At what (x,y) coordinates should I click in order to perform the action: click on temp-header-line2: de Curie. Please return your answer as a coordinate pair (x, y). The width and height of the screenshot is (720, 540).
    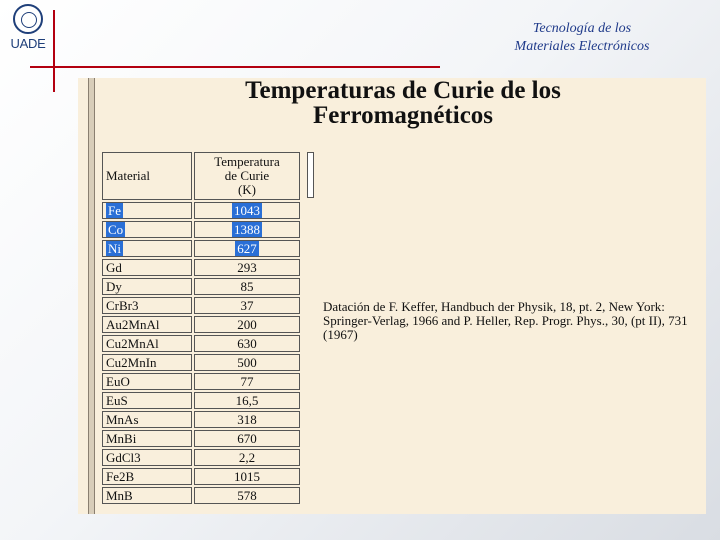
    Looking at the image, I should click on (247, 175).